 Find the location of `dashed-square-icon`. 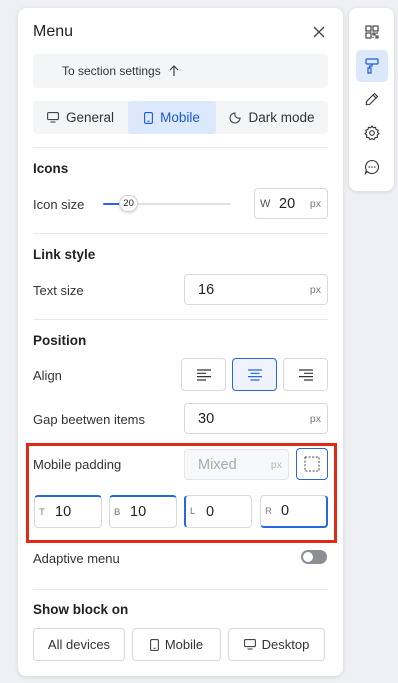

dashed-square-icon is located at coordinates (312, 464).